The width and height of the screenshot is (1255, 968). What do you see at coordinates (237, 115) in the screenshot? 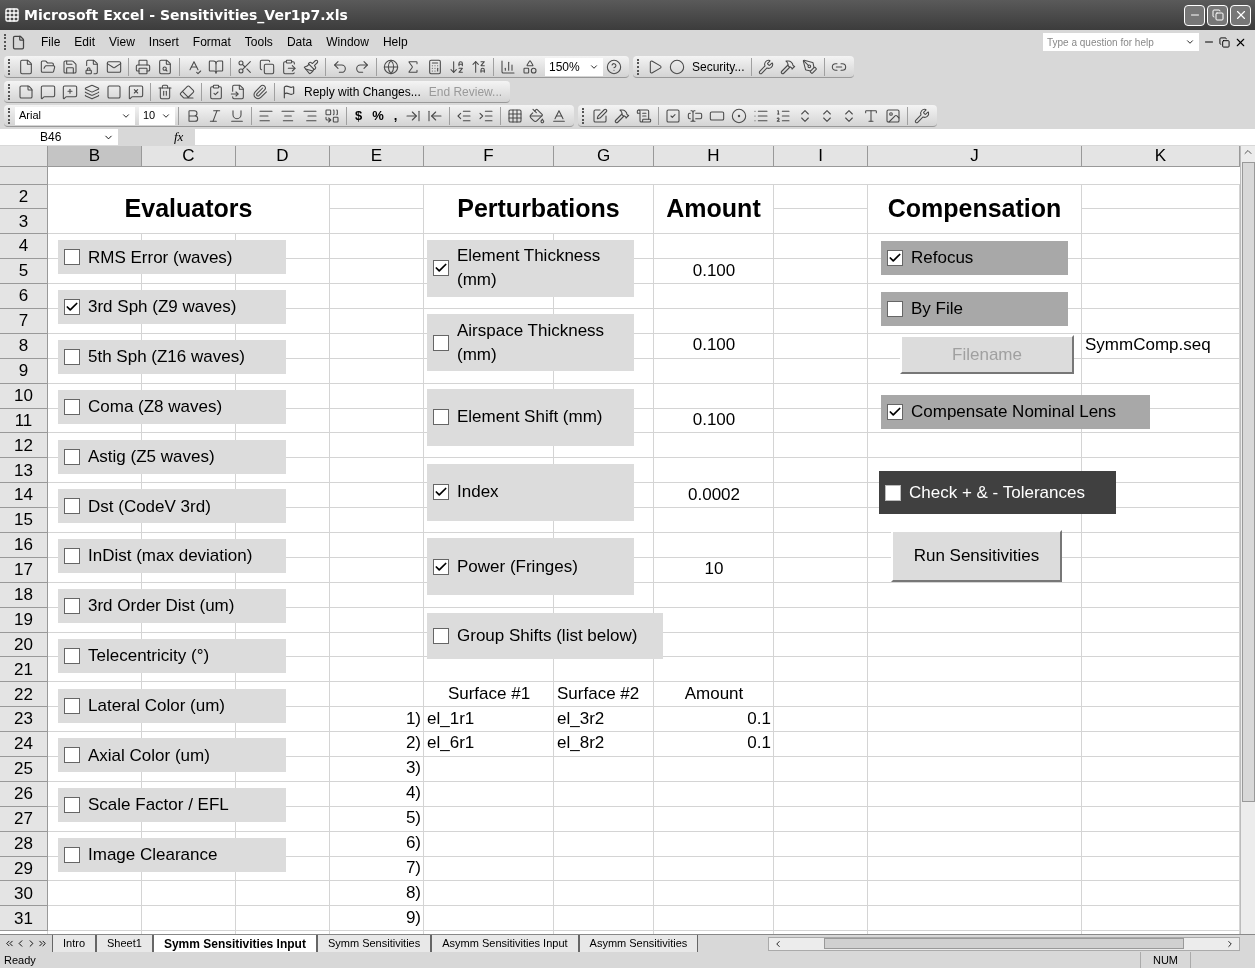
I see `underline-icon` at bounding box center [237, 115].